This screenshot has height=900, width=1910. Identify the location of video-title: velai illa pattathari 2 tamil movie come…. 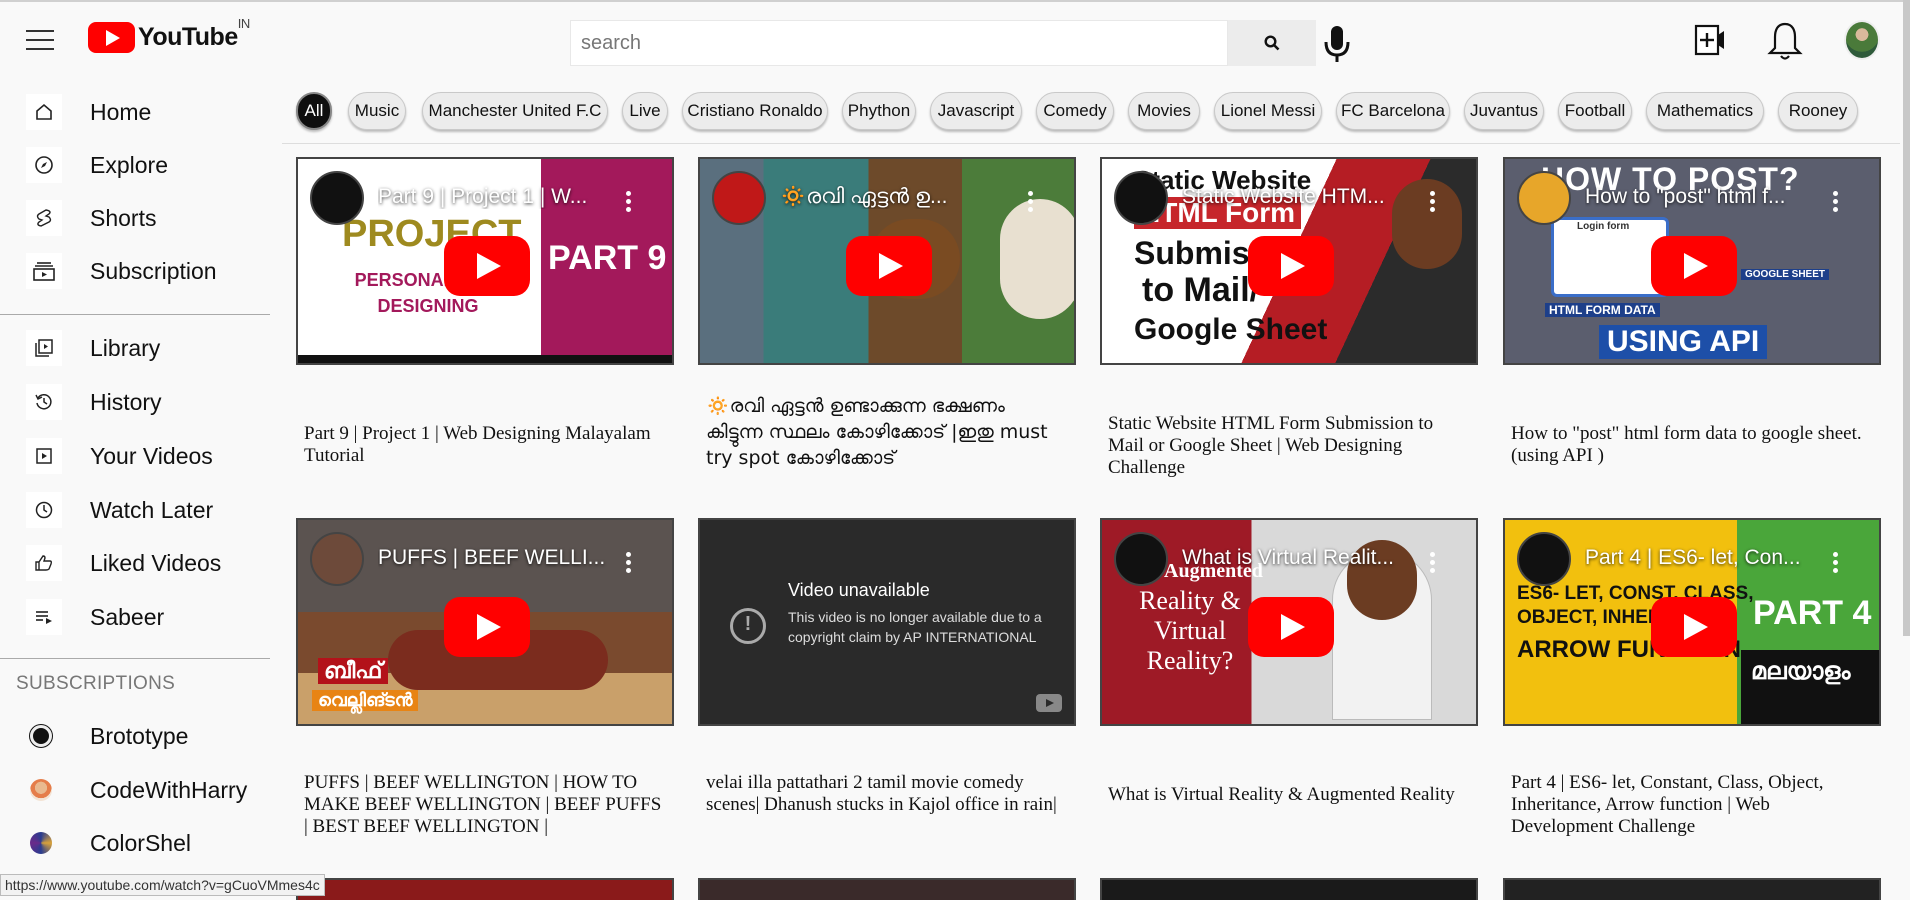
(886, 794).